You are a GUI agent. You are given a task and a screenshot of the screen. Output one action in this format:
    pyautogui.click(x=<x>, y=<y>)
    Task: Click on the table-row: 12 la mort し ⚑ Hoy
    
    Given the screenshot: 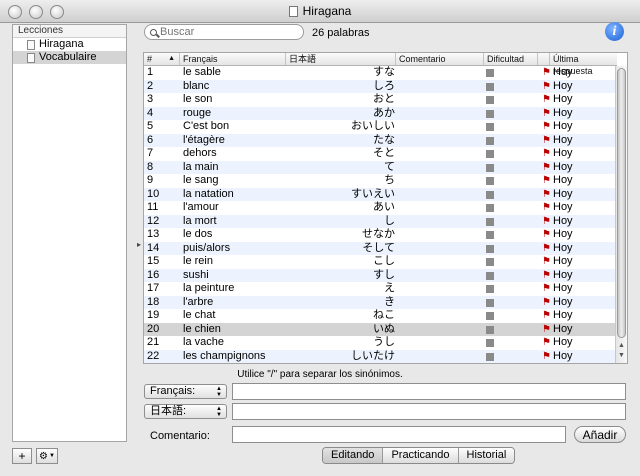 What is the action you would take?
    pyautogui.click(x=380, y=221)
    